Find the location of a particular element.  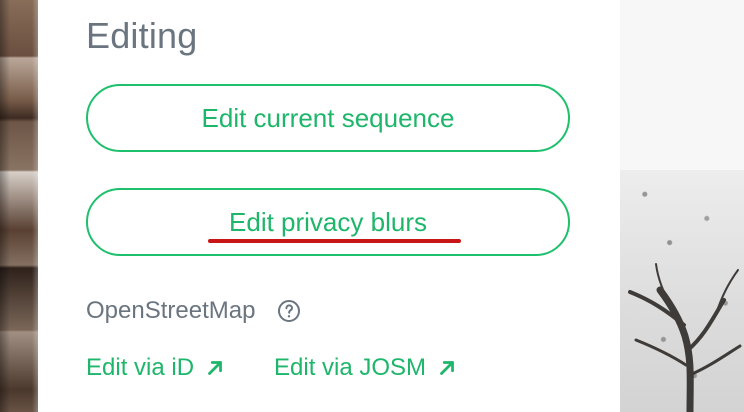

edit-privacy-blurs-button: Edit privacy blurs is located at coordinates (328, 222).